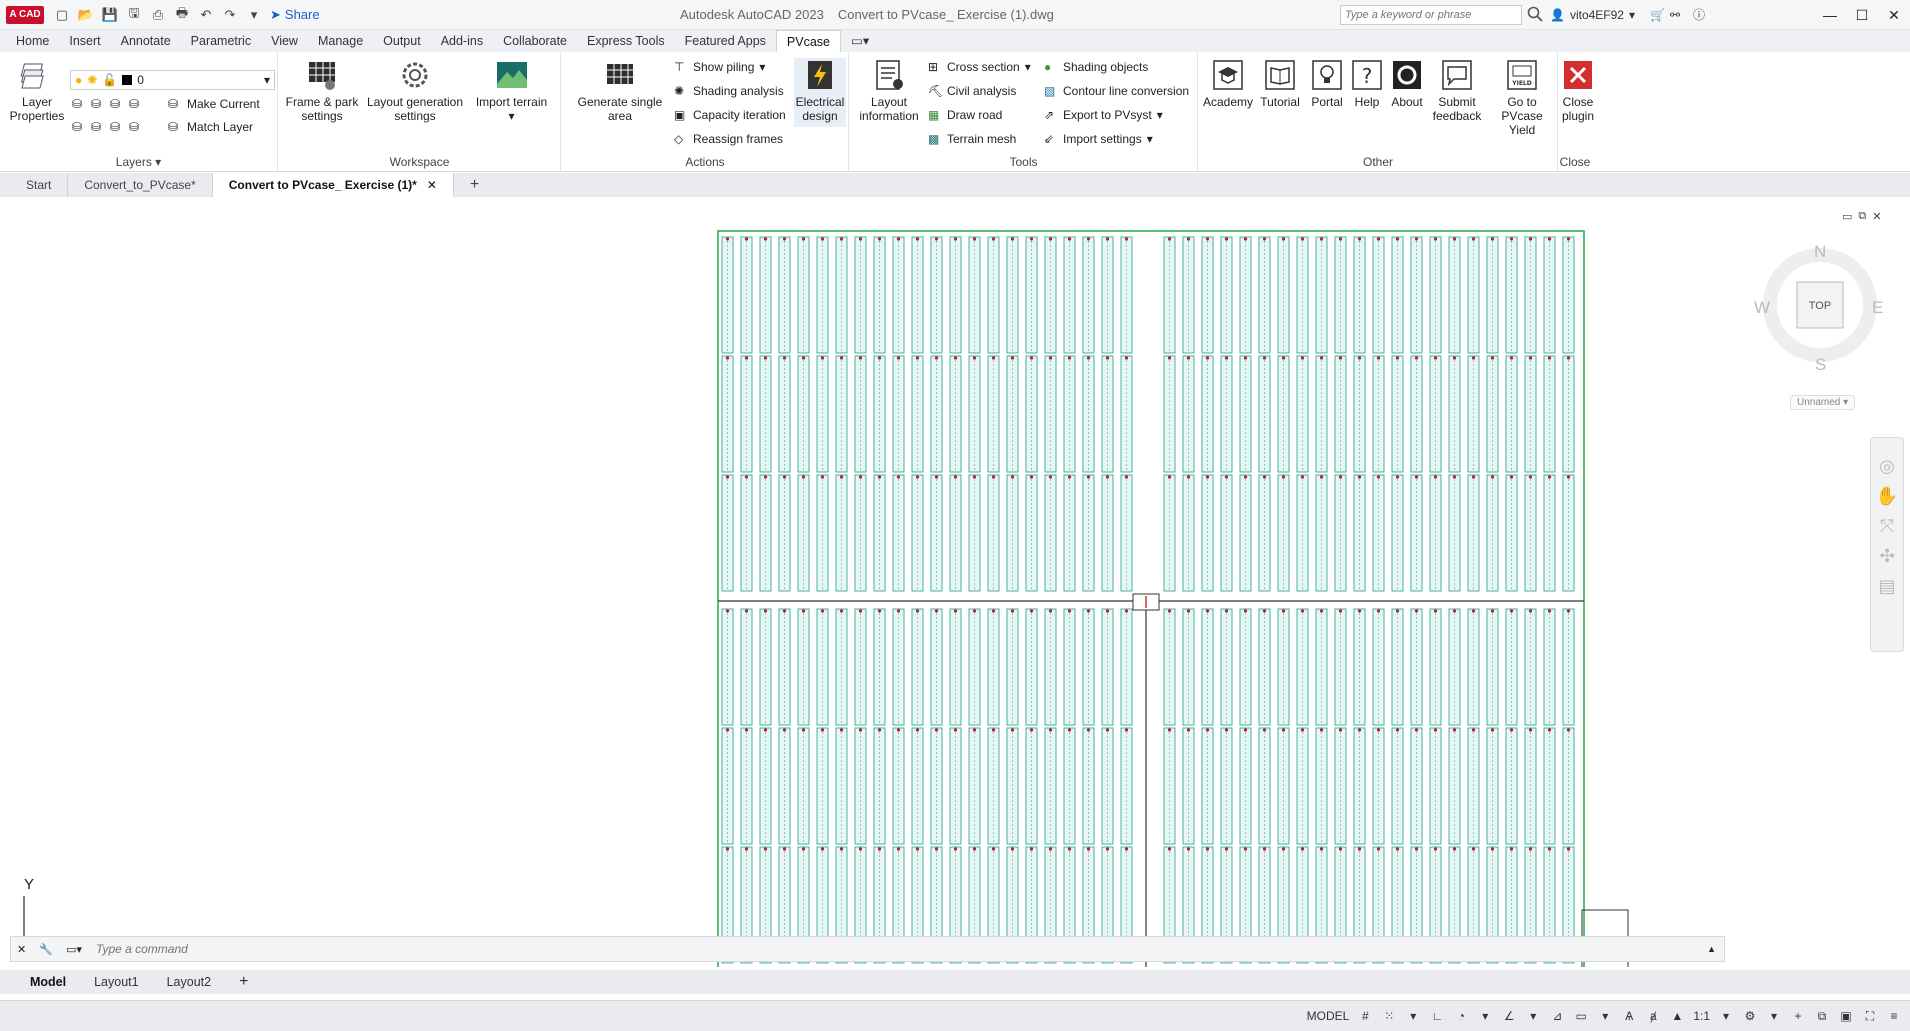  I want to click on pvcase-yield-button: YIELD Go to PVcase Yield, so click(1522, 97).